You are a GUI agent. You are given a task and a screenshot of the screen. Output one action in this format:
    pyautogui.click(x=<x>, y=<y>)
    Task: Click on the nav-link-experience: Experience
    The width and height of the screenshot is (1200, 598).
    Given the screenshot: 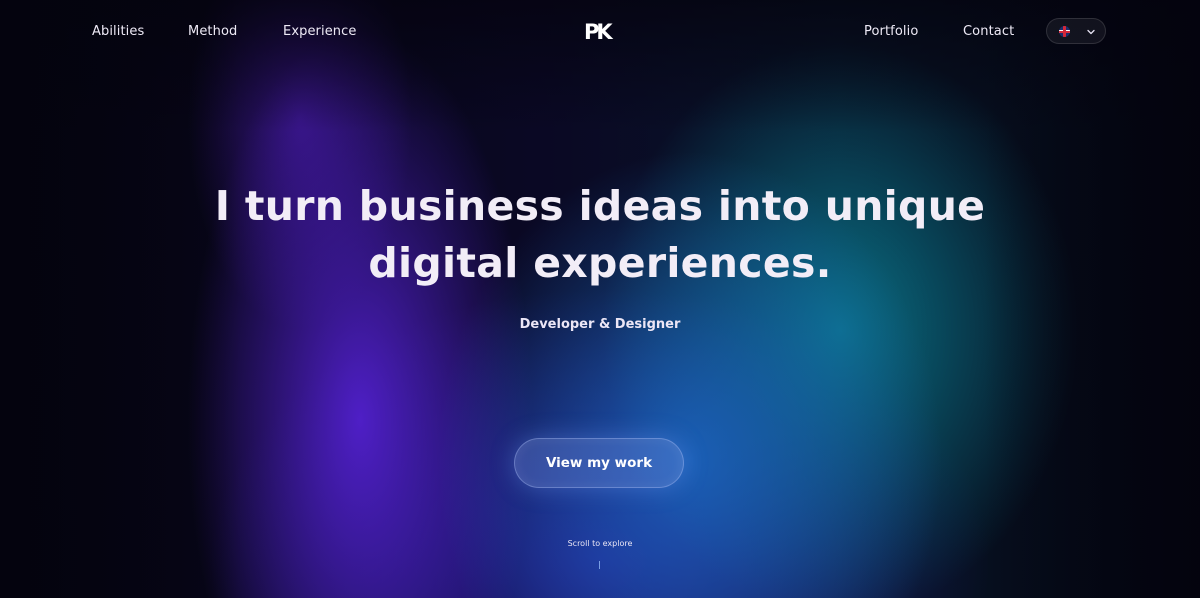 What is the action you would take?
    pyautogui.click(x=320, y=31)
    